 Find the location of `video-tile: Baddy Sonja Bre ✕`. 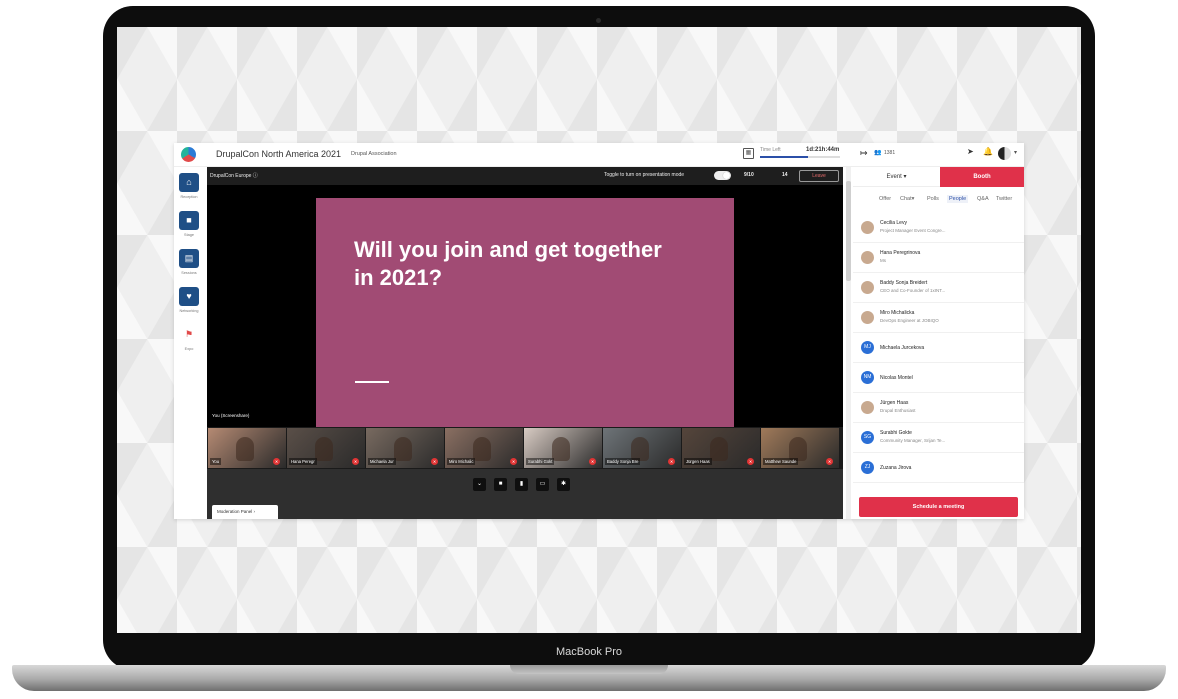

video-tile: Baddy Sonja Bre ✕ is located at coordinates (642, 448).